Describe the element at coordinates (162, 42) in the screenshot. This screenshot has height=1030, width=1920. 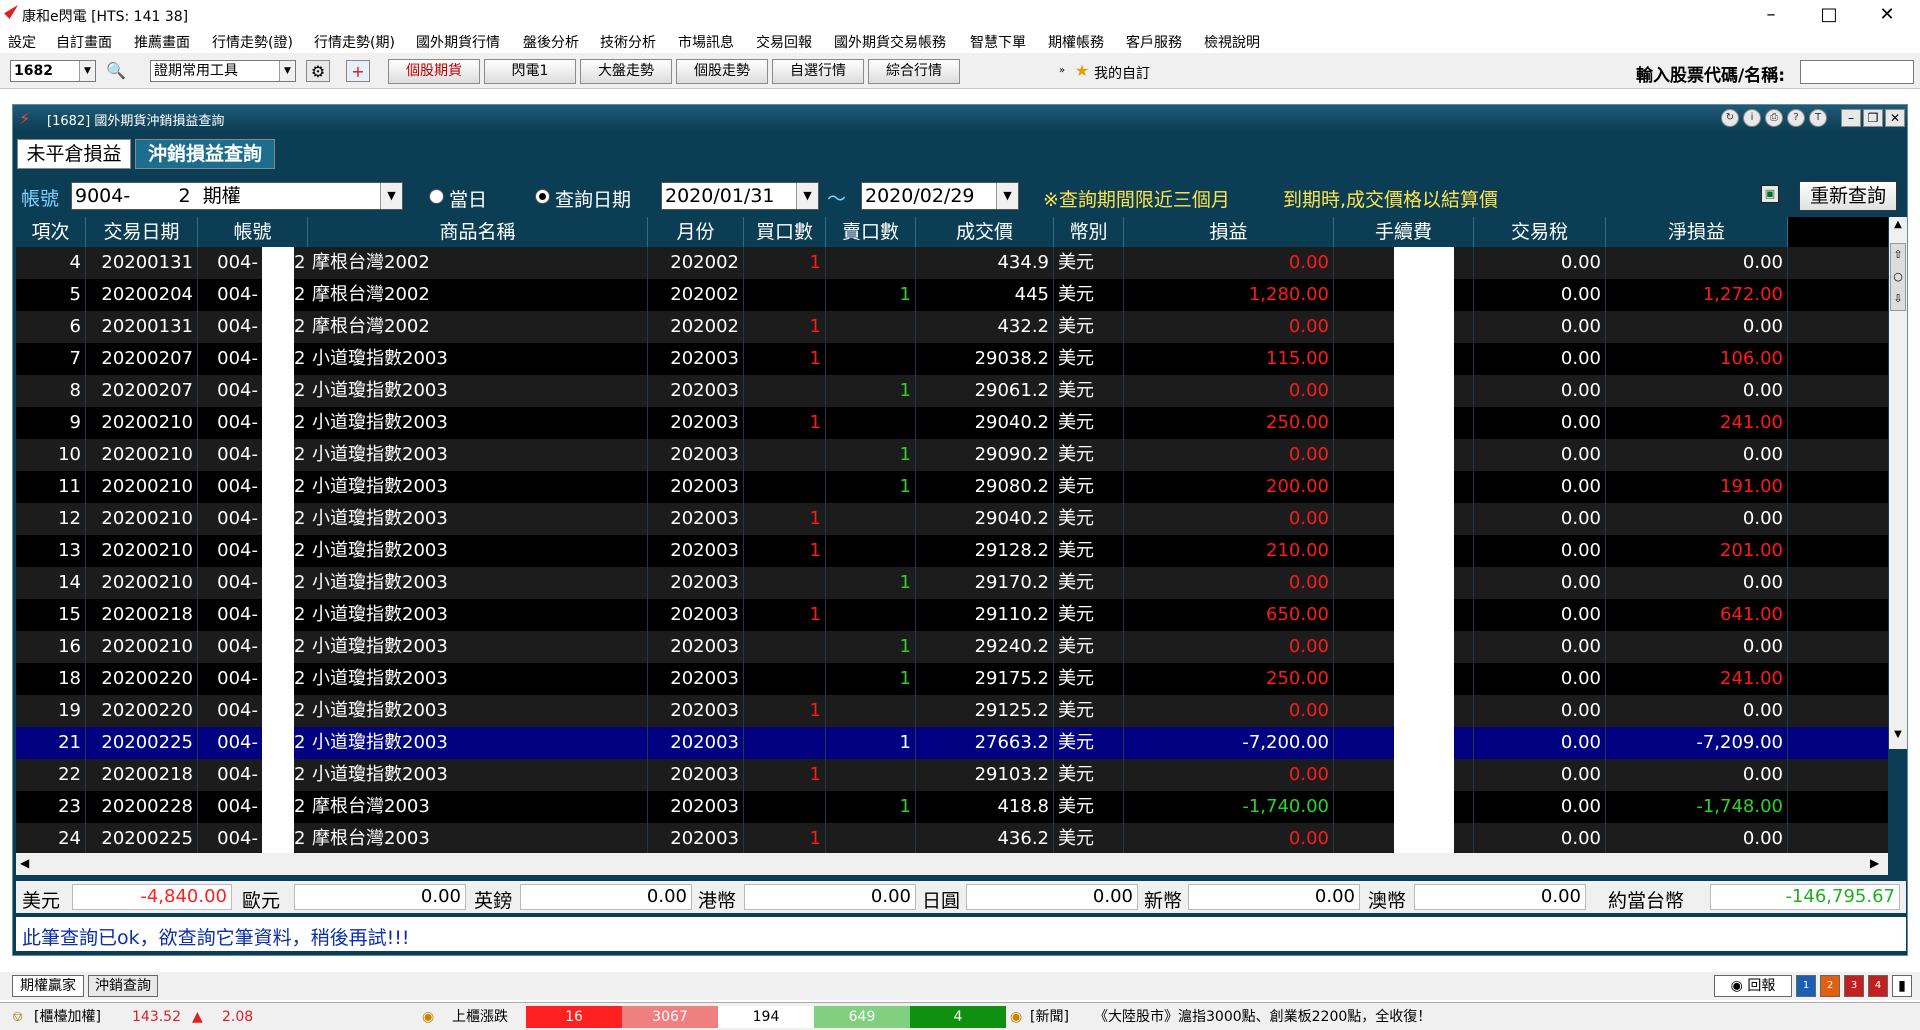
I see `menu-item: 推薦畫面` at that location.